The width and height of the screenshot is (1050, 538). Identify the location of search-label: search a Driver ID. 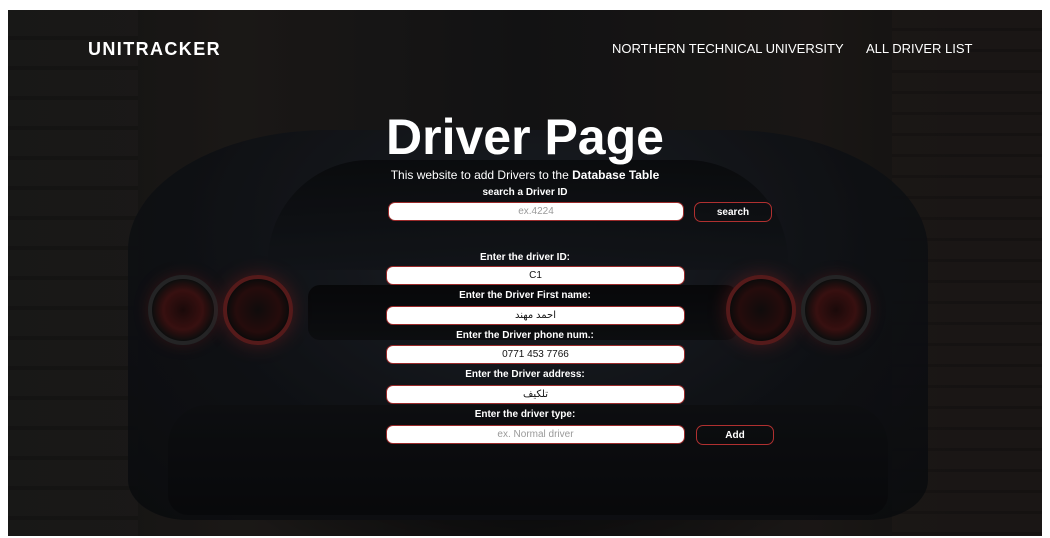
(525, 192).